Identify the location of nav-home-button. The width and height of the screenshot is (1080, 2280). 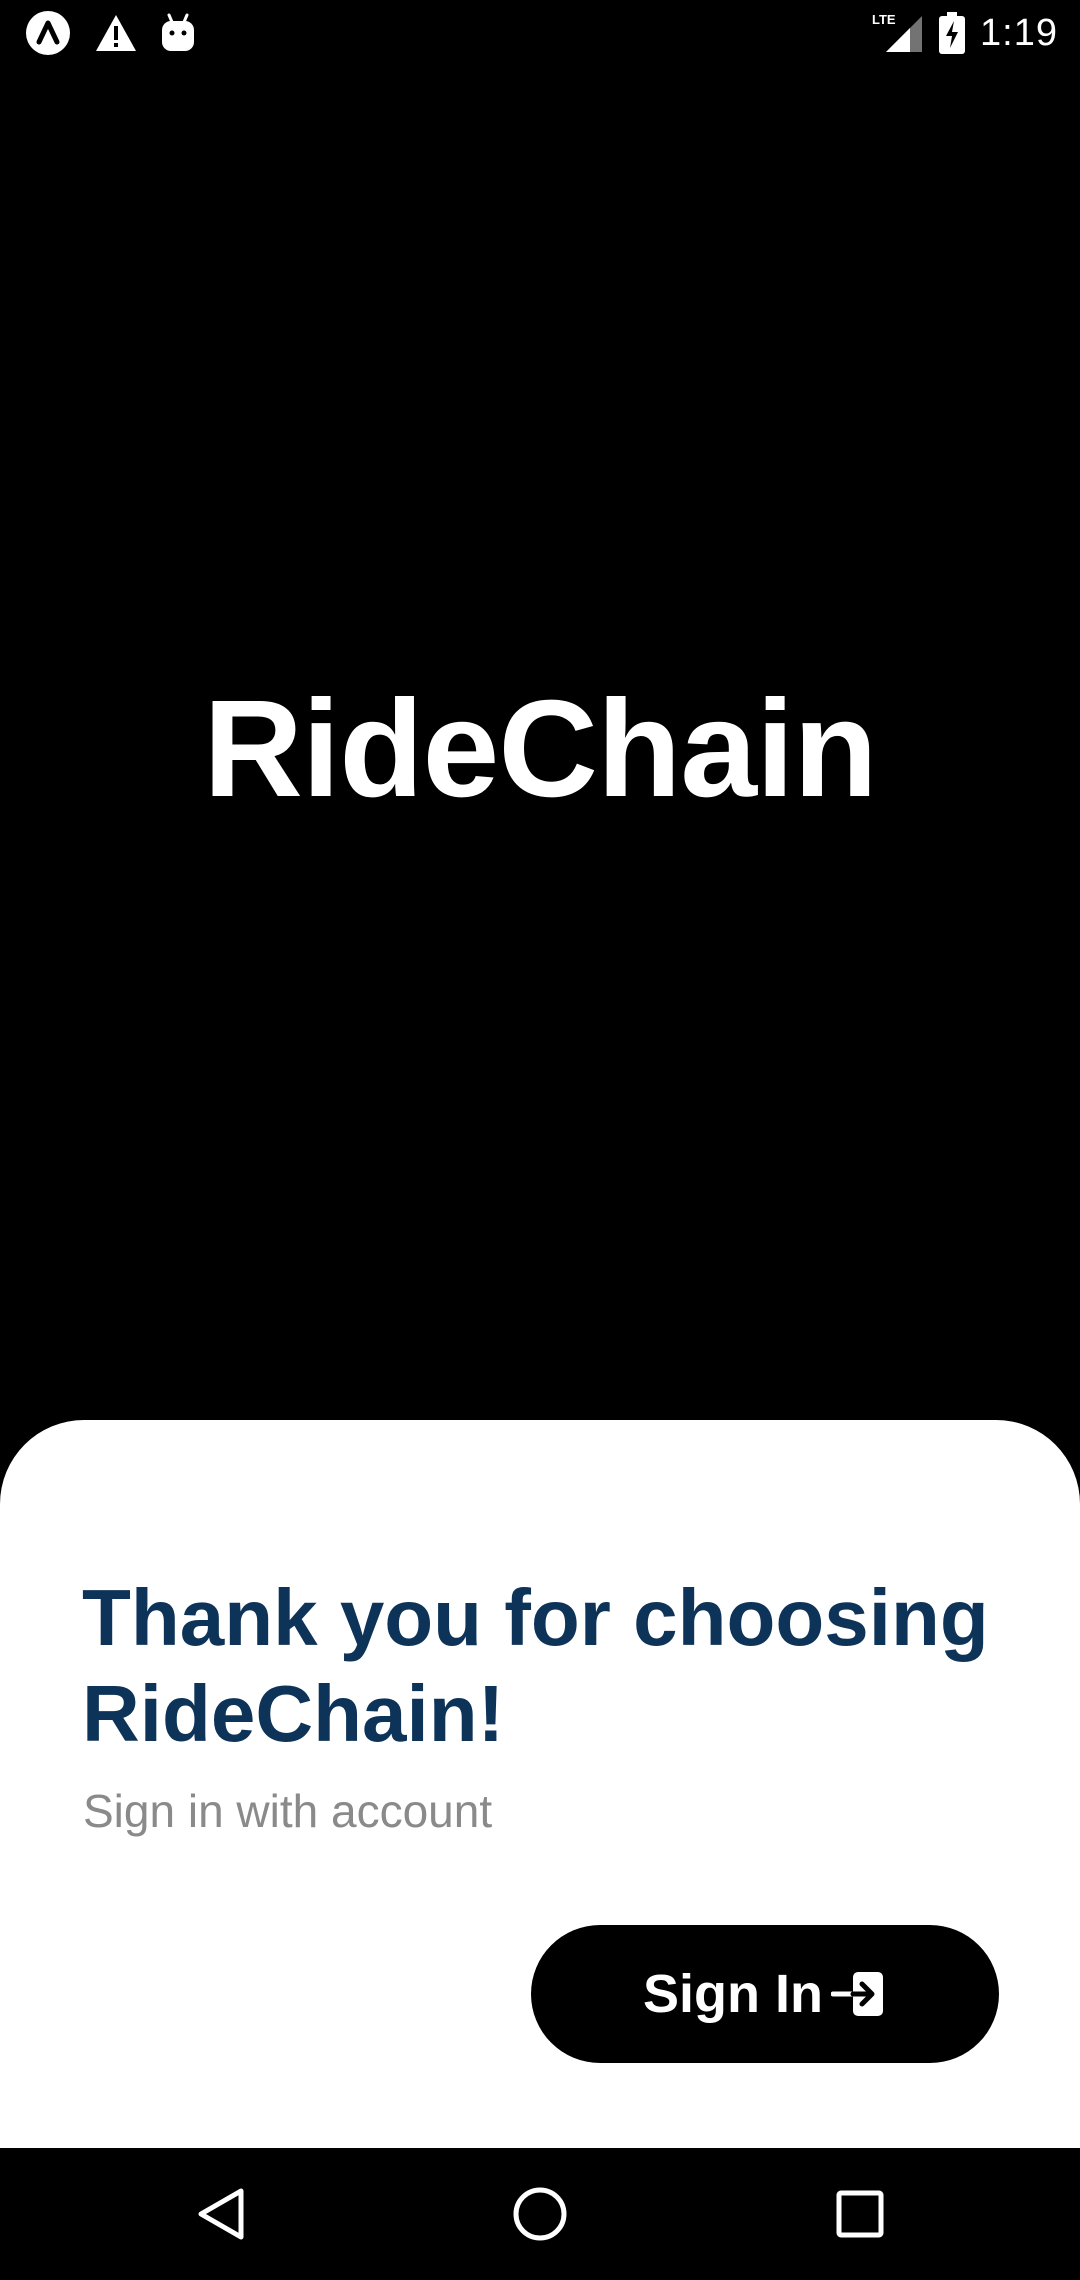
(540, 2214).